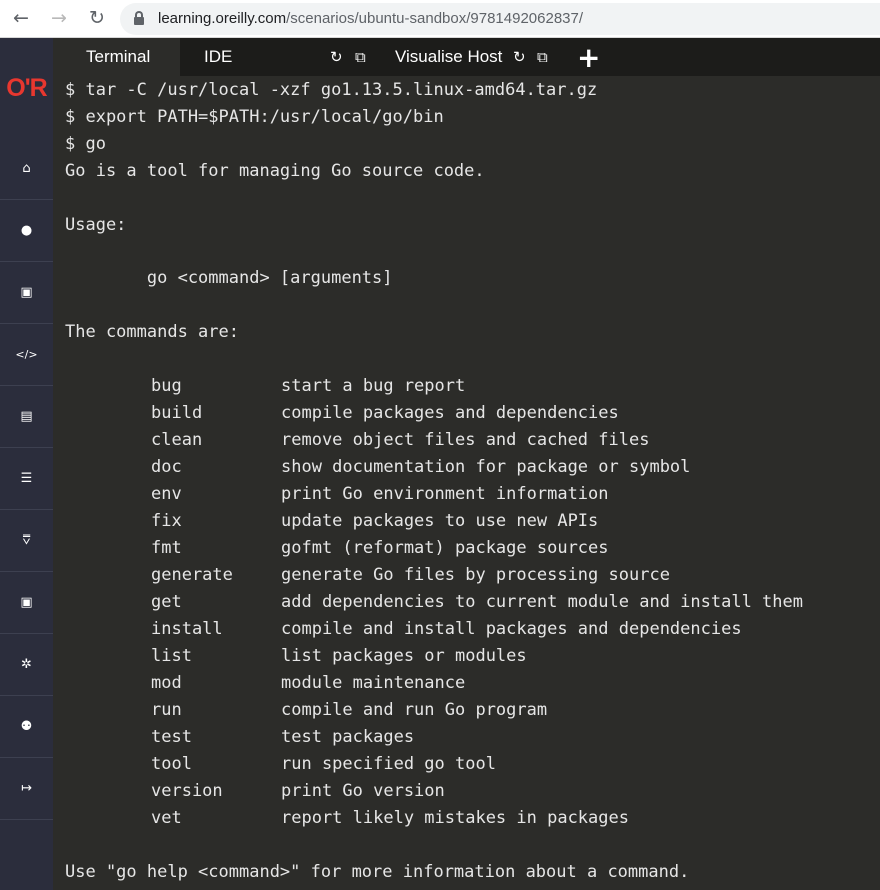  I want to click on command-name: get, so click(166, 602).